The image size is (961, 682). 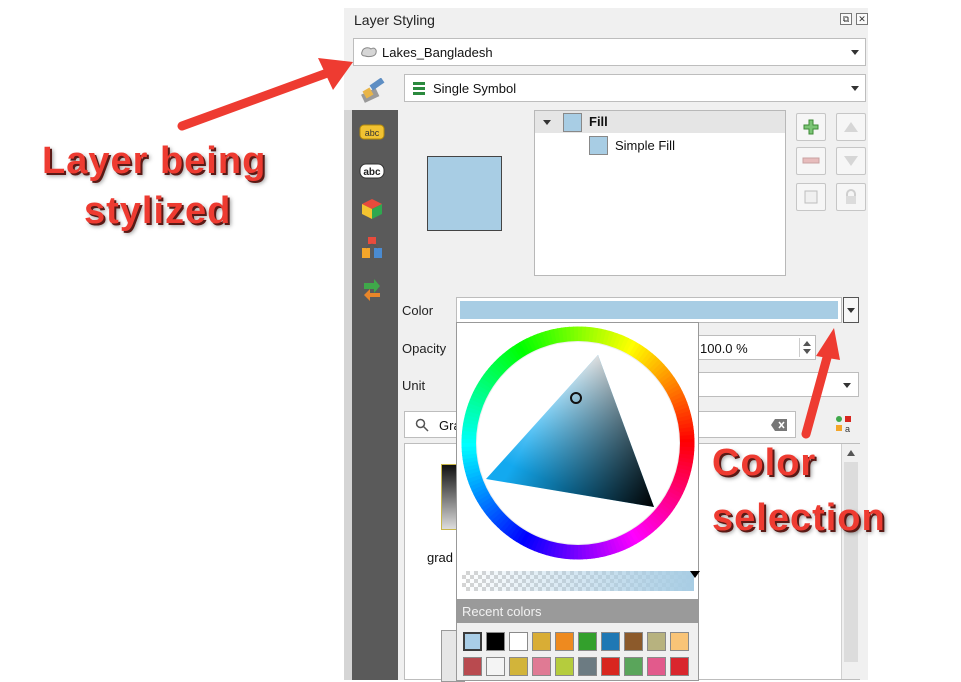 I want to click on opacity-slider, so click(x=581, y=581).